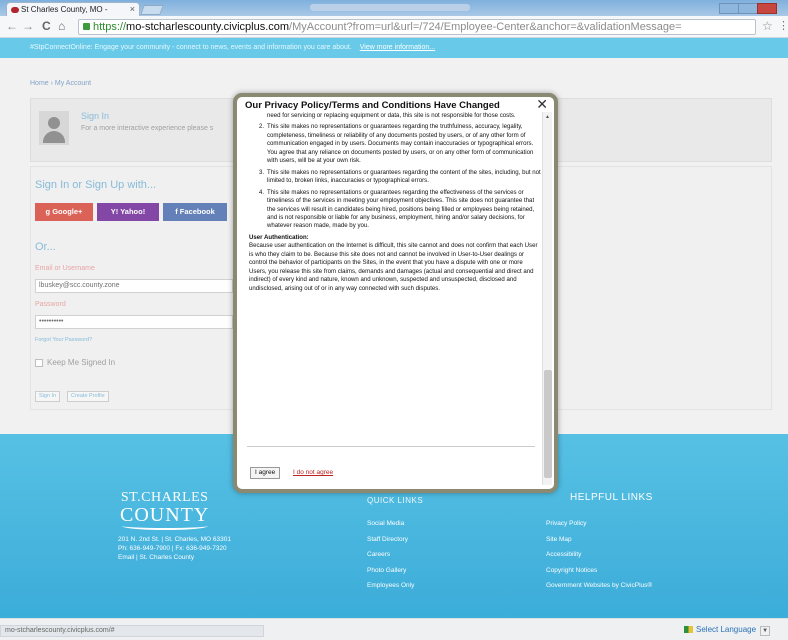 Image resolution: width=788 pixels, height=640 pixels. I want to click on forgot-password-link: Forgot Your Password?, so click(63, 340).